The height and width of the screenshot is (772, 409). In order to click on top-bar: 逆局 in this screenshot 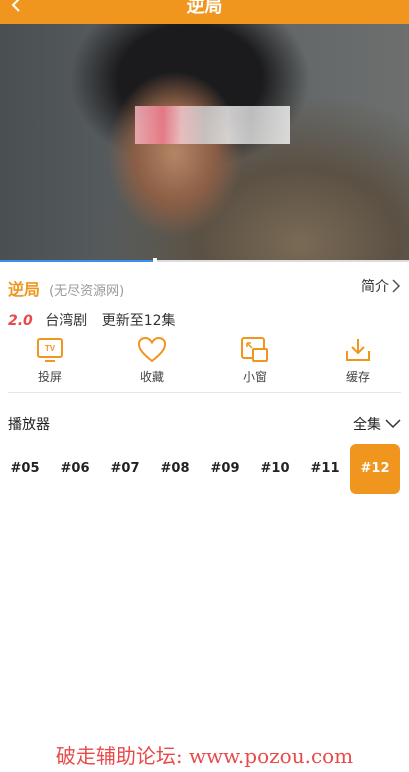, I will do `click(204, 12)`.